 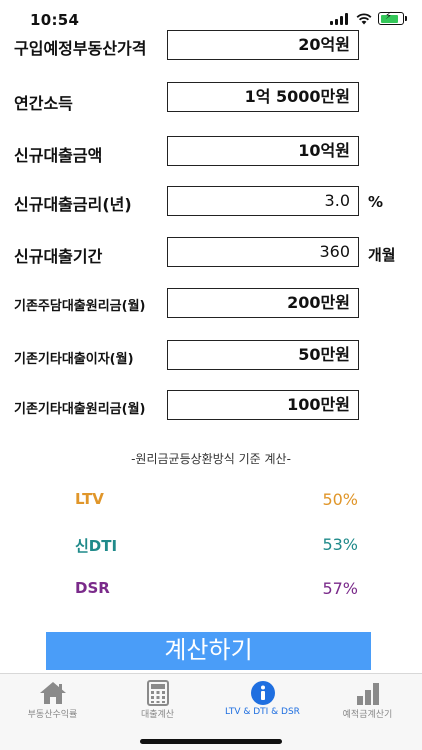 I want to click on purchase-price-input: 20억원, so click(x=263, y=45).